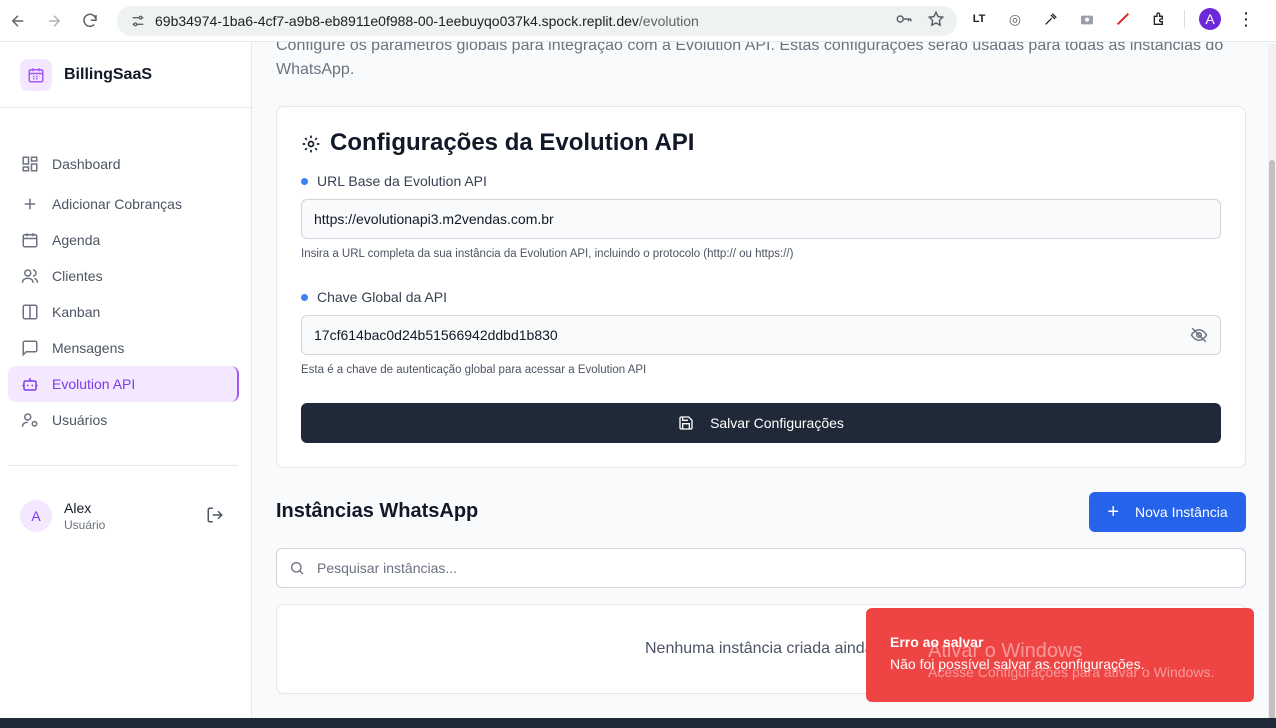 The width and height of the screenshot is (1276, 728). I want to click on url-path: /evolution, so click(668, 21).